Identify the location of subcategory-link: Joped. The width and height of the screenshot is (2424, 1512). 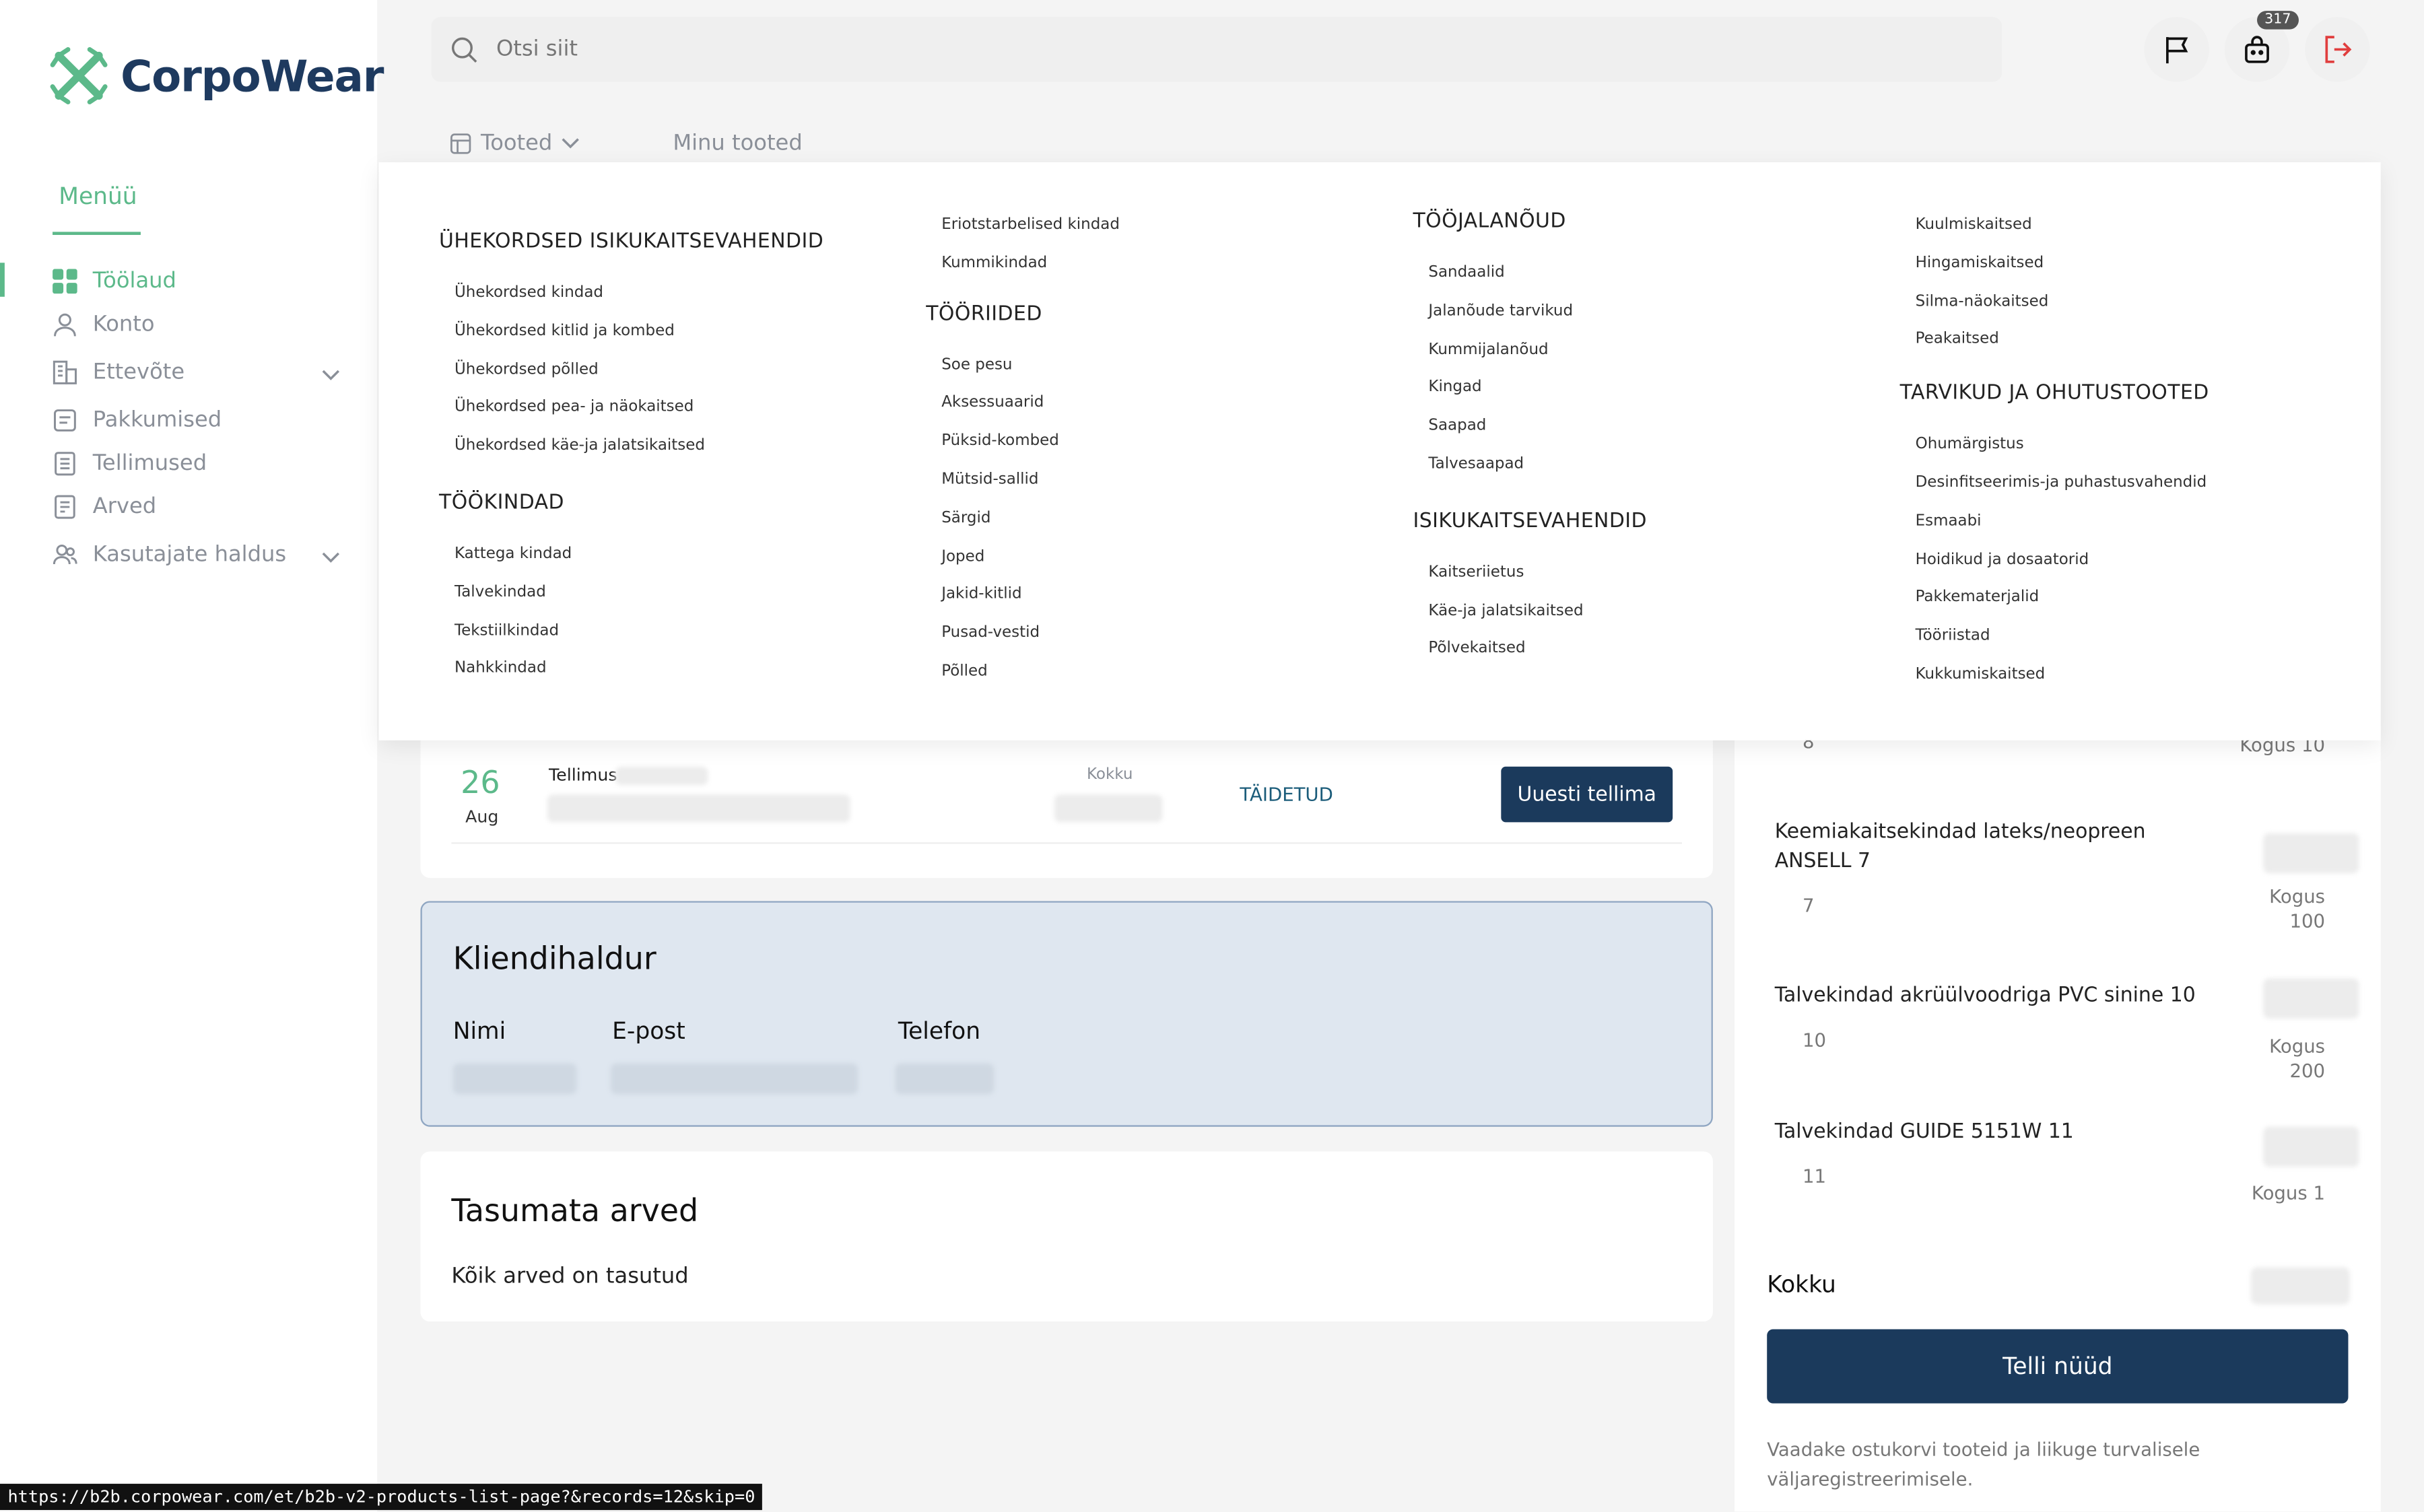
(1023, 558).